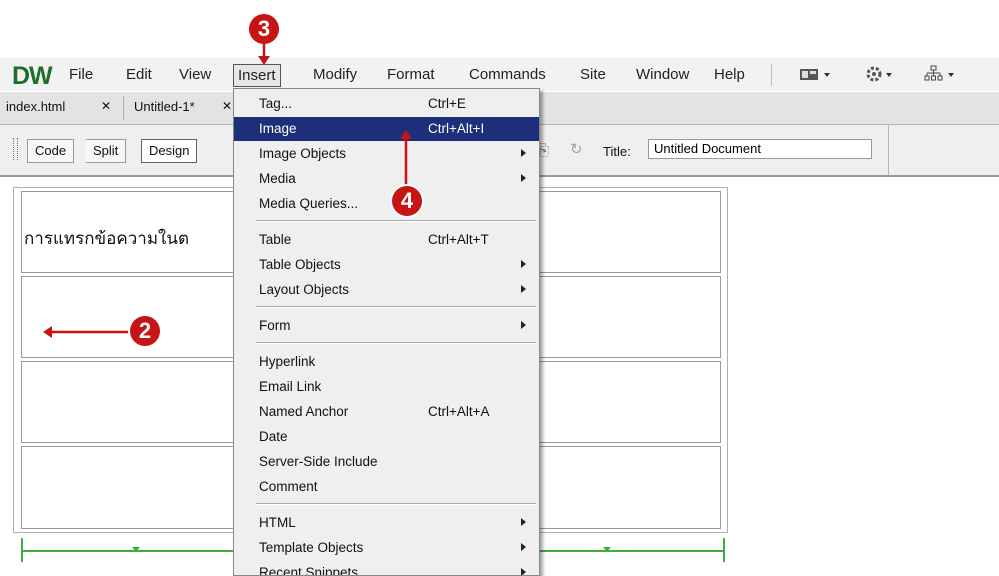 The width and height of the screenshot is (999, 576). What do you see at coordinates (145, 331) in the screenshot?
I see `annotation-badge-2: 2` at bounding box center [145, 331].